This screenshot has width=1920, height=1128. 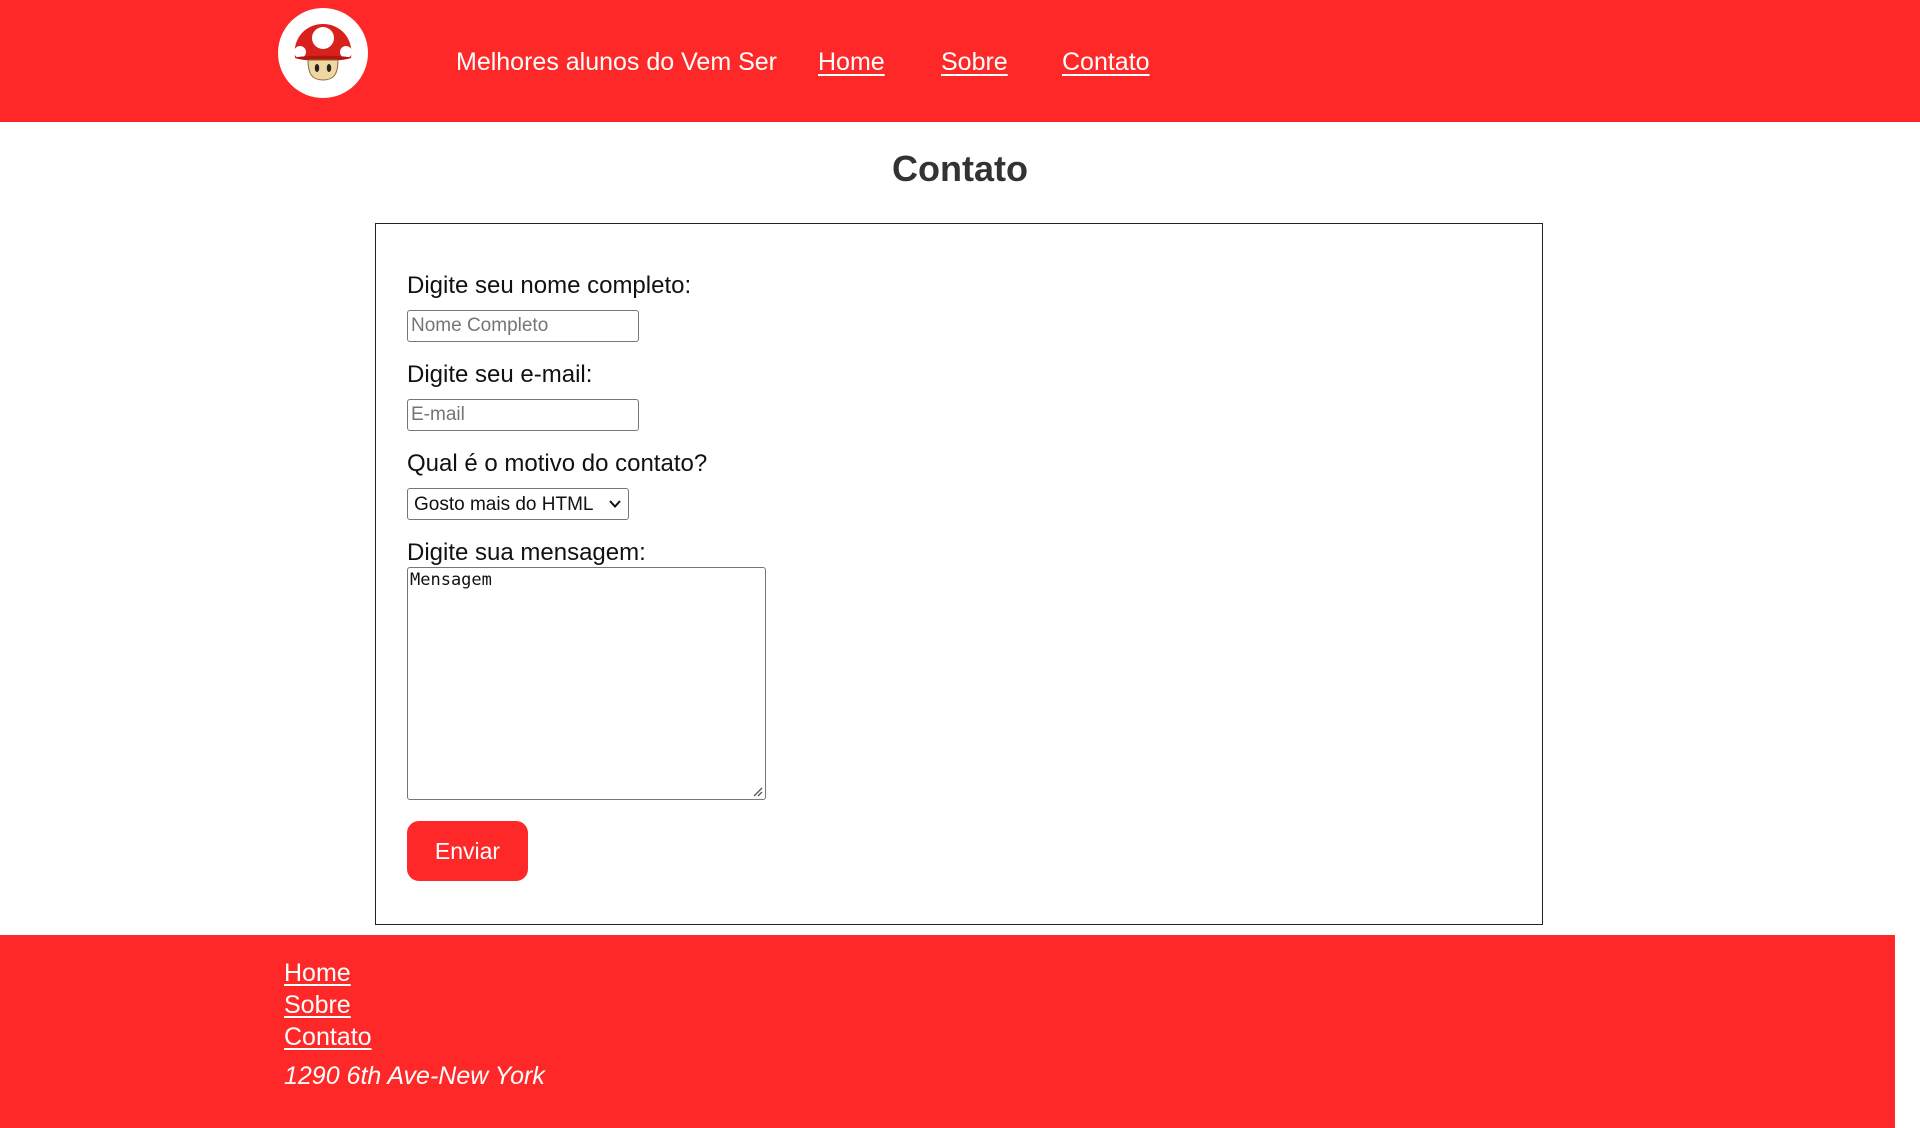 I want to click on reason-select: Gosto mais do HTML, so click(x=518, y=504).